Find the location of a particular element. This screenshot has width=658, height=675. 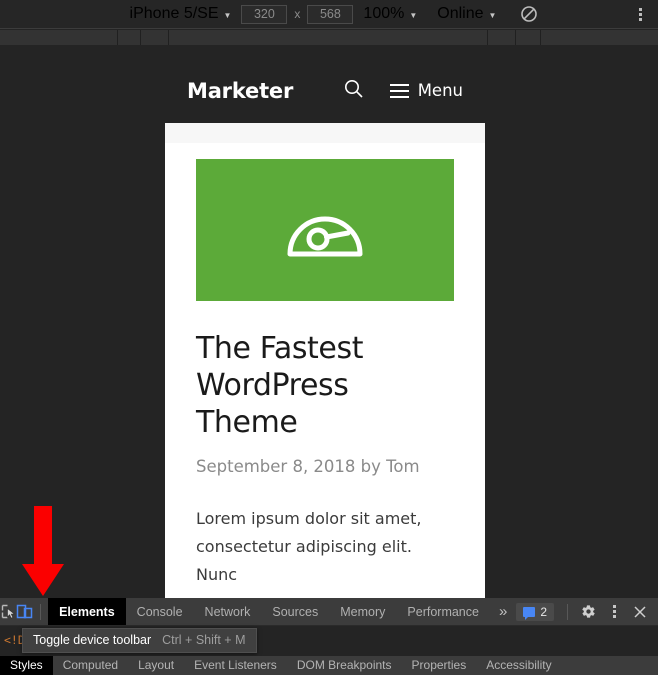

throttling-label: Online is located at coordinates (460, 13).